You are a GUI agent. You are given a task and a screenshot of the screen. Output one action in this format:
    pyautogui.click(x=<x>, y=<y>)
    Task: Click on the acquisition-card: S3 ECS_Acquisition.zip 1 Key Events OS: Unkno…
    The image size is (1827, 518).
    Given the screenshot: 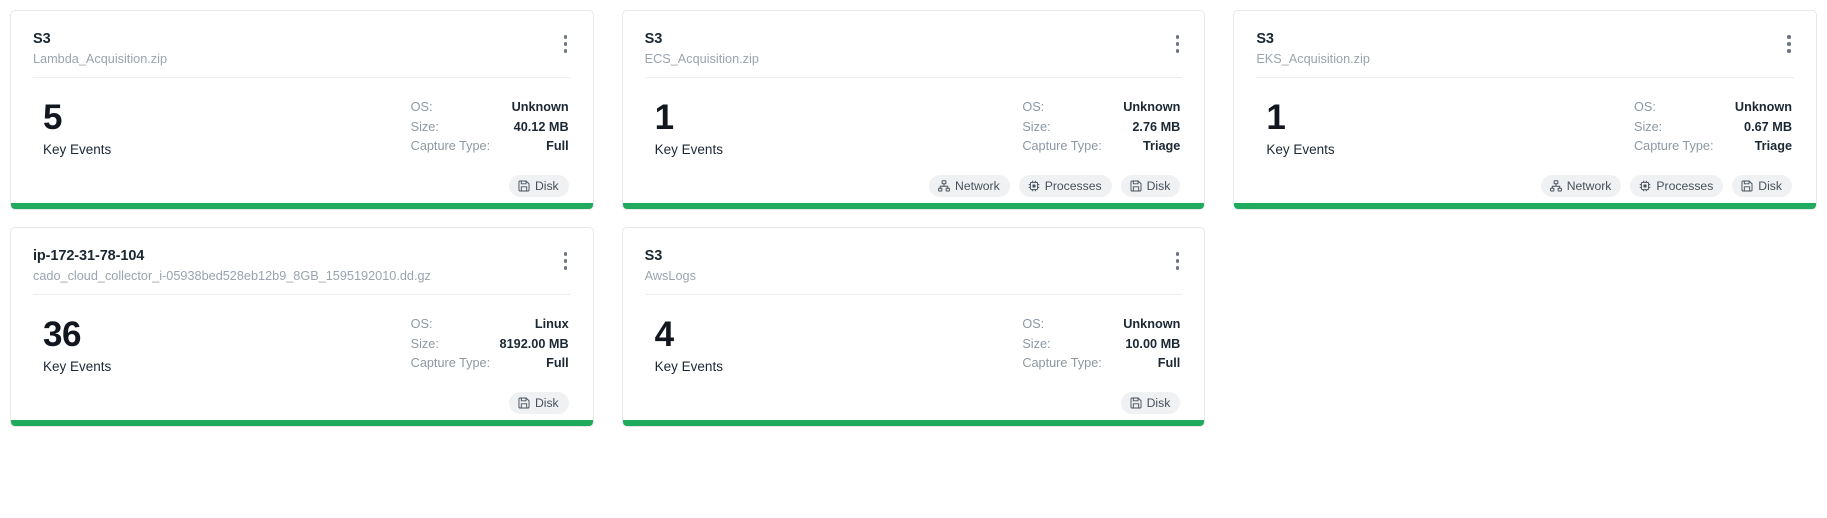 What is the action you would take?
    pyautogui.click(x=913, y=110)
    